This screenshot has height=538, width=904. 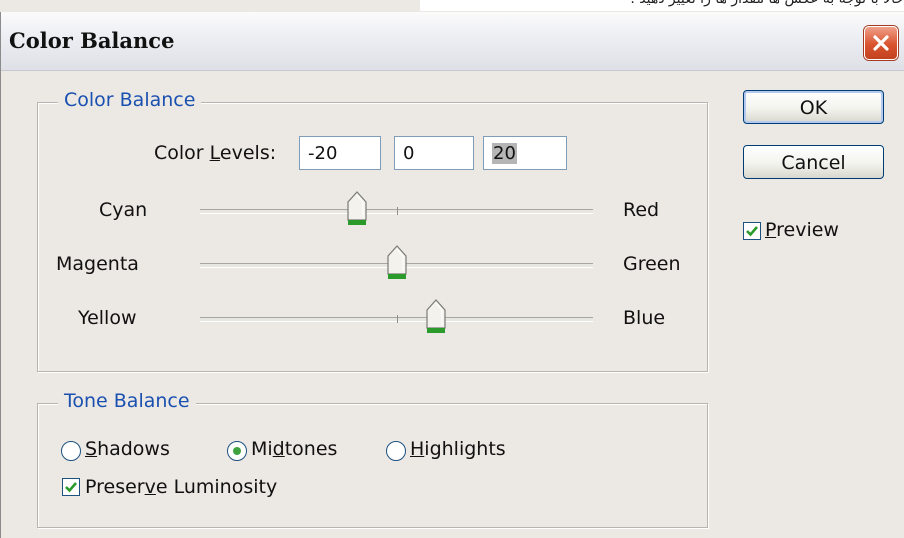 I want to click on slider-left-label-yellow: Yellow, so click(x=107, y=318).